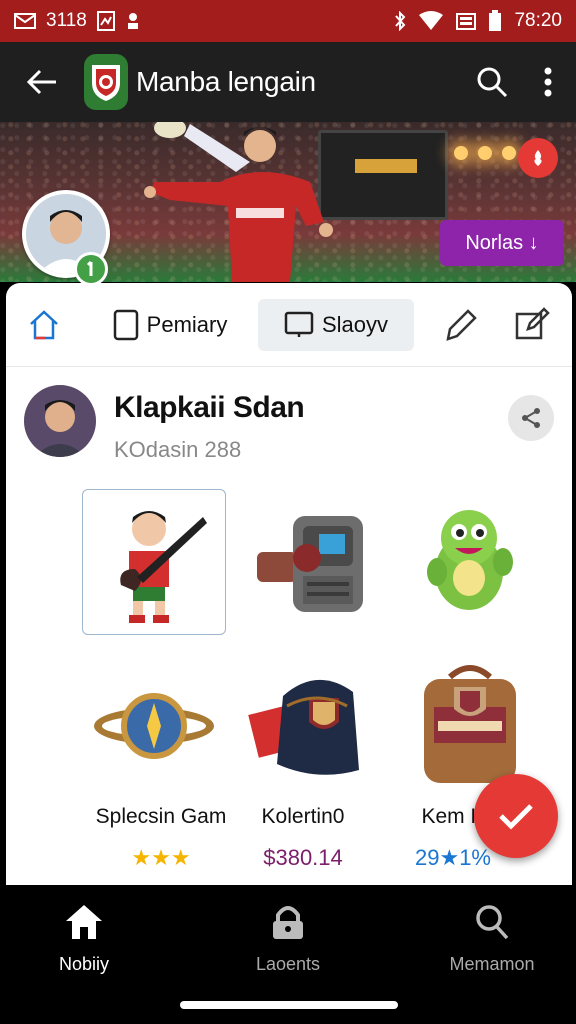  Describe the element at coordinates (470, 724) in the screenshot. I see `brown-backpack-image` at that location.